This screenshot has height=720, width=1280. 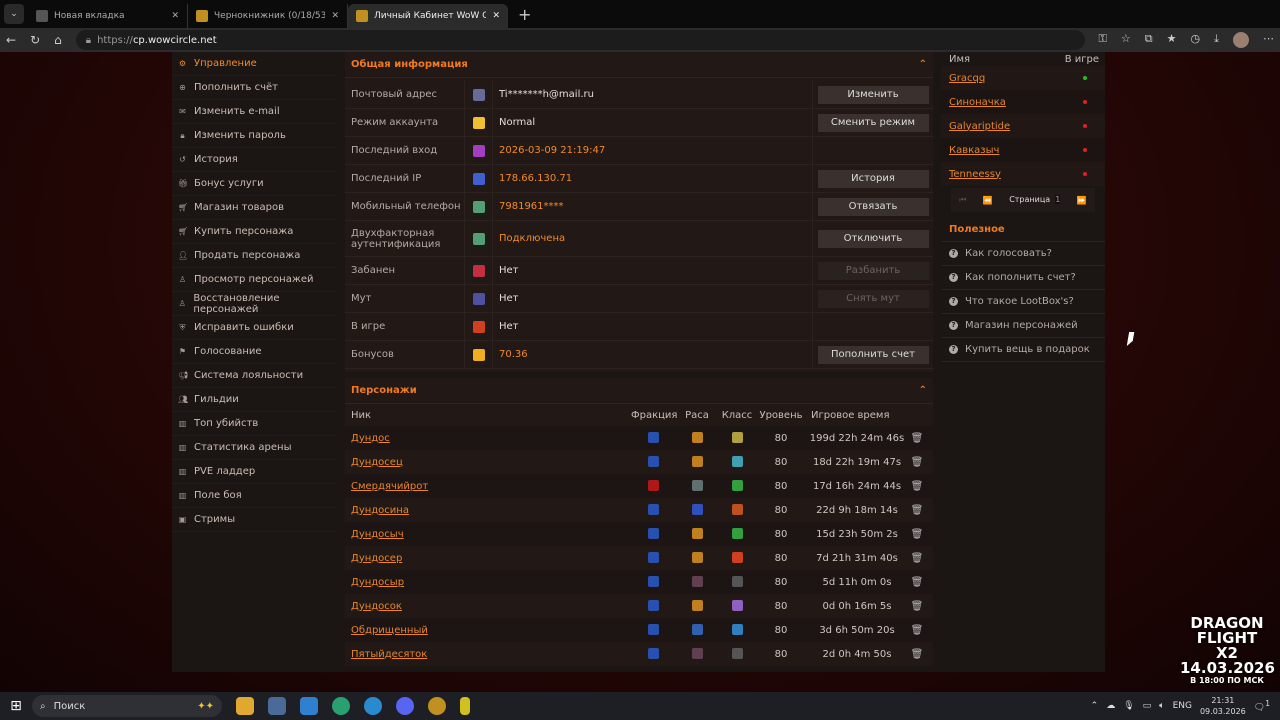 I want to click on sidebar-item: 🎁︎ Бонус услуги, so click(x=254, y=184).